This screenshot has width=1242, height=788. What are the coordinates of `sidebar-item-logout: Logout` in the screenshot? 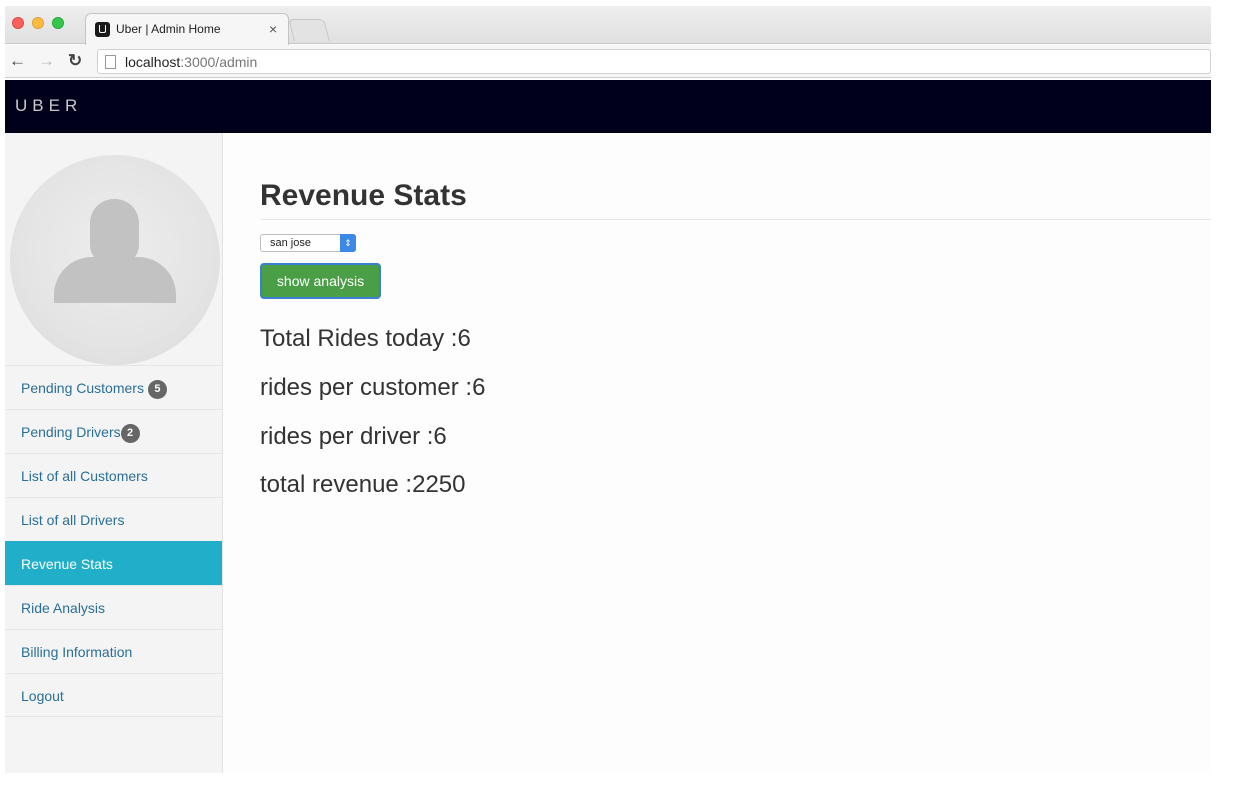 It's located at (113, 695).